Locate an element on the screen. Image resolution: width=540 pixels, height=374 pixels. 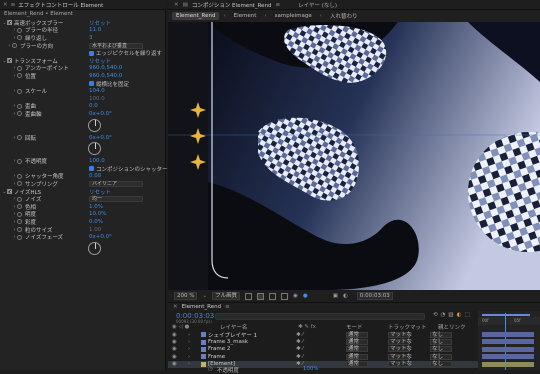
property-value: 104.0 is located at coordinates (97, 91).